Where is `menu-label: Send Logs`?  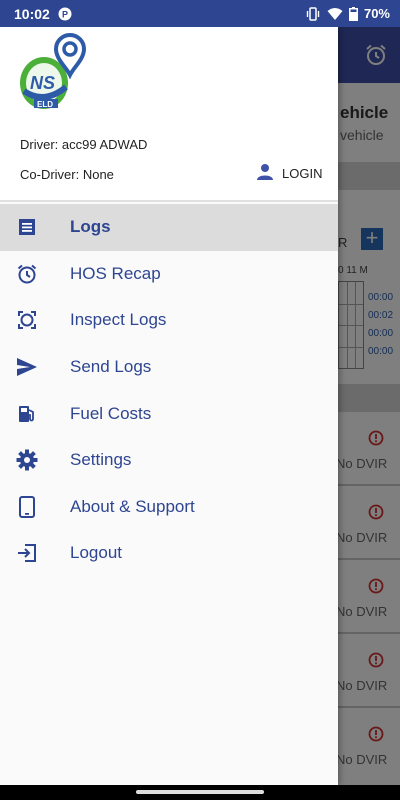
menu-label: Send Logs is located at coordinates (111, 367).